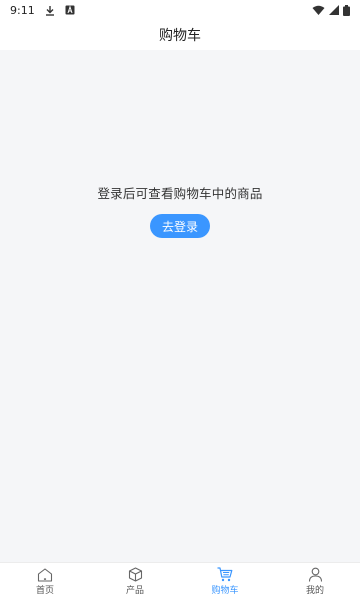  I want to click on wifi-icon, so click(318, 10).